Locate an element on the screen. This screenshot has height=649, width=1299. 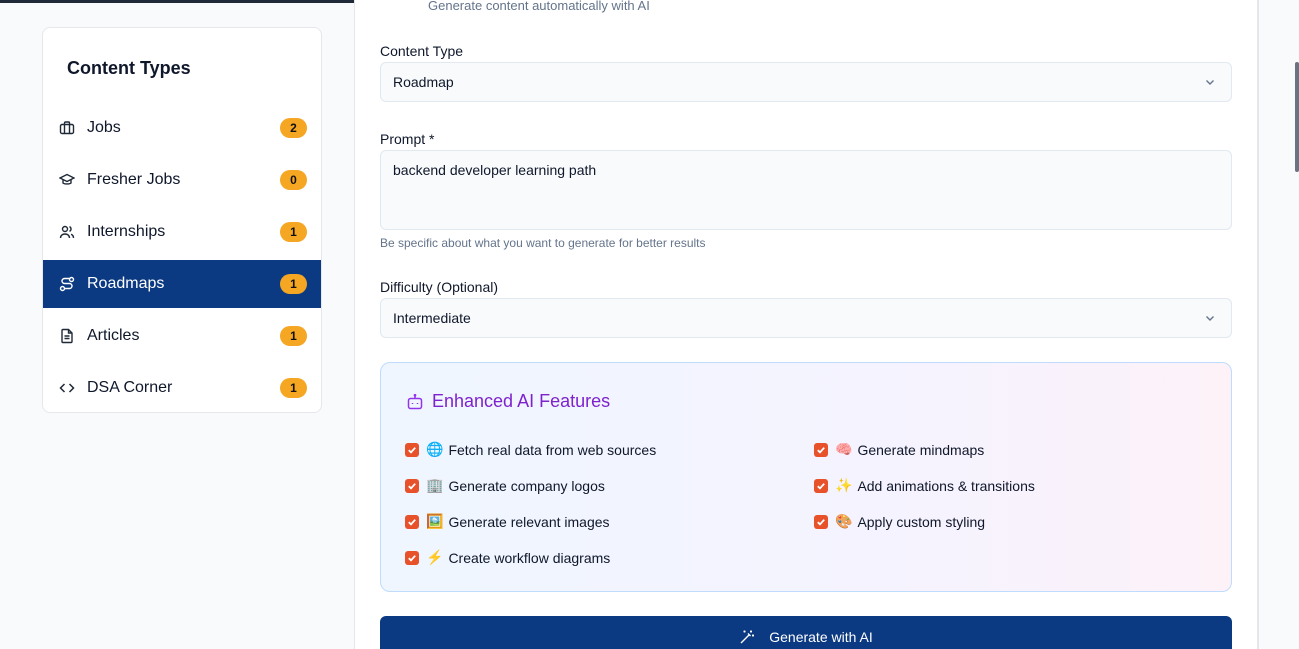
feature-label: Generate mindmaps is located at coordinates (921, 449).